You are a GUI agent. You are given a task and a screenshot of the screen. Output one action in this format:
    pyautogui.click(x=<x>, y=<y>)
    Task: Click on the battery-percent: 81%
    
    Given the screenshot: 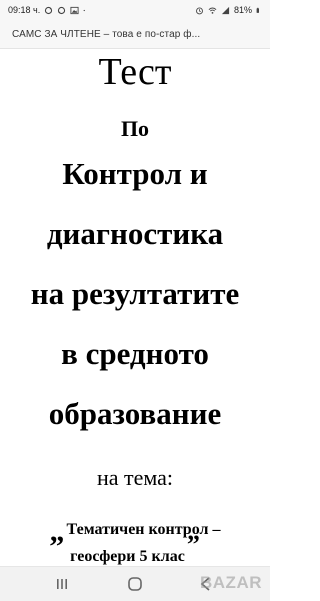 What is the action you would take?
    pyautogui.click(x=242, y=10)
    